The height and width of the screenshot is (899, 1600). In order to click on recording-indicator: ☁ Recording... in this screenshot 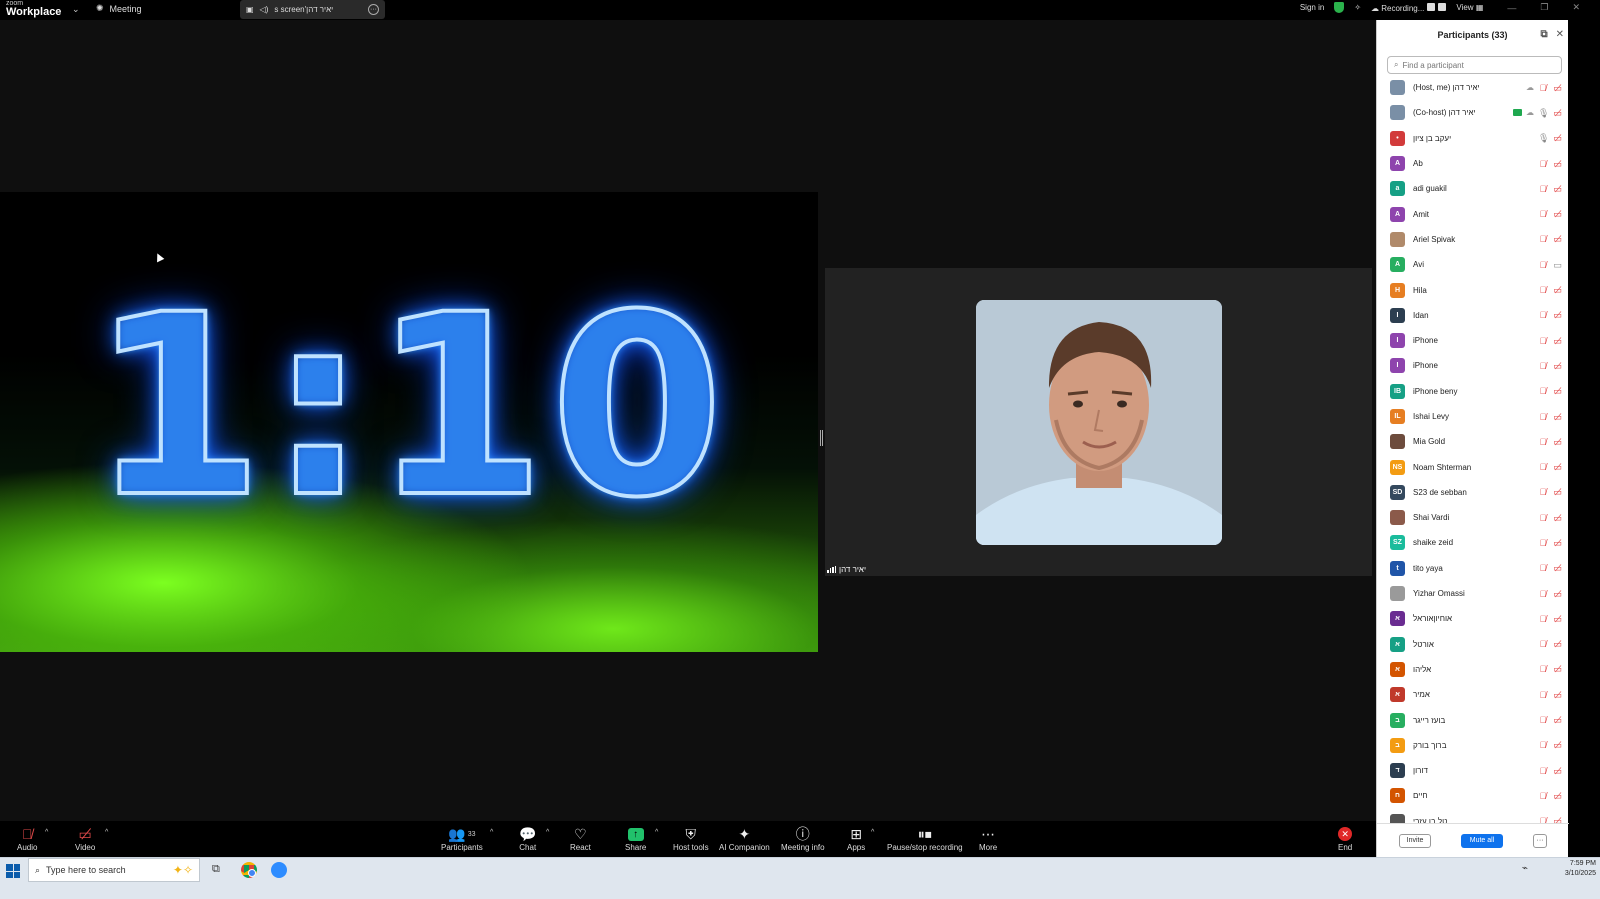, I will do `click(1409, 7)`.